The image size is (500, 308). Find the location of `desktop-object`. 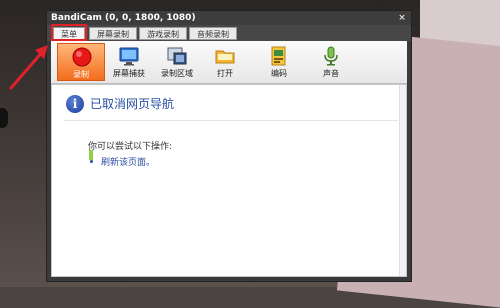

desktop-object is located at coordinates (4, 118).